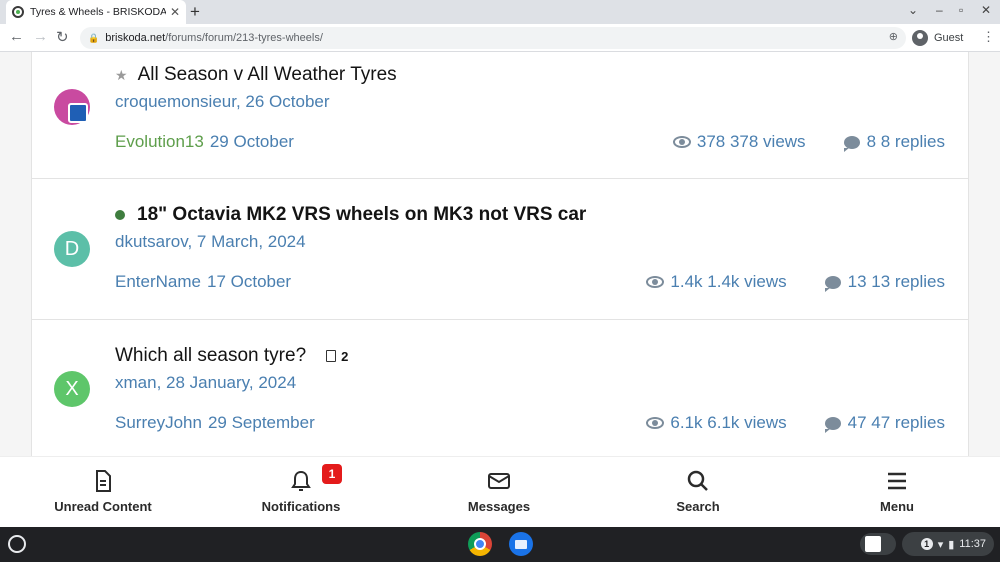  Describe the element at coordinates (728, 422) in the screenshot. I see `view-count: 6.1k 6.1k views` at that location.